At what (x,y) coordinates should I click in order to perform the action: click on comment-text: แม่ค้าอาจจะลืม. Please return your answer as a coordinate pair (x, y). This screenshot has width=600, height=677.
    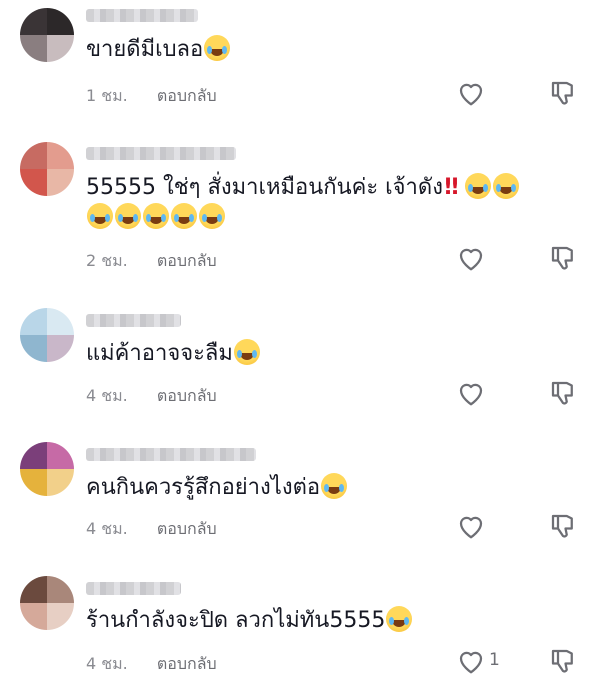
    Looking at the image, I should click on (173, 354).